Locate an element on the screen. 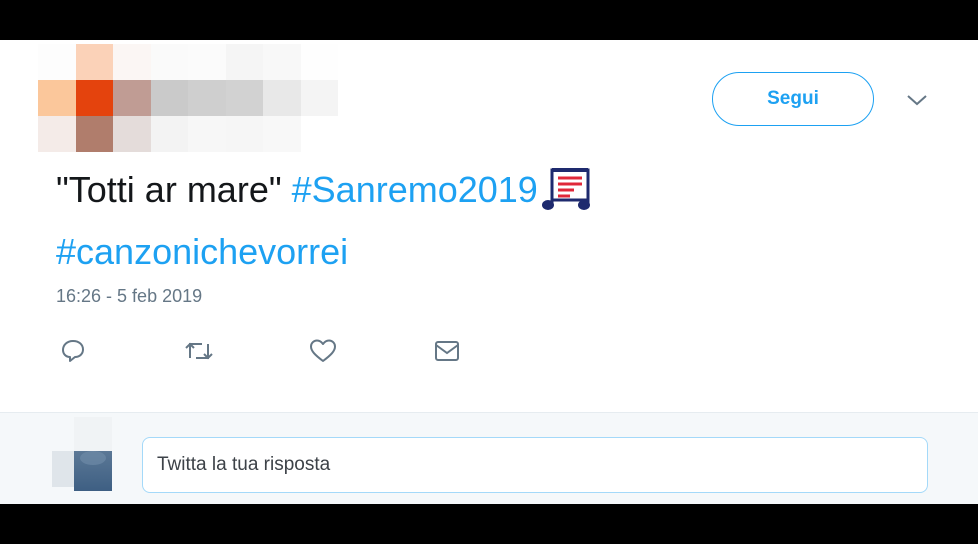 The image size is (978, 544). chevron-down-icon is located at coordinates (917, 100).